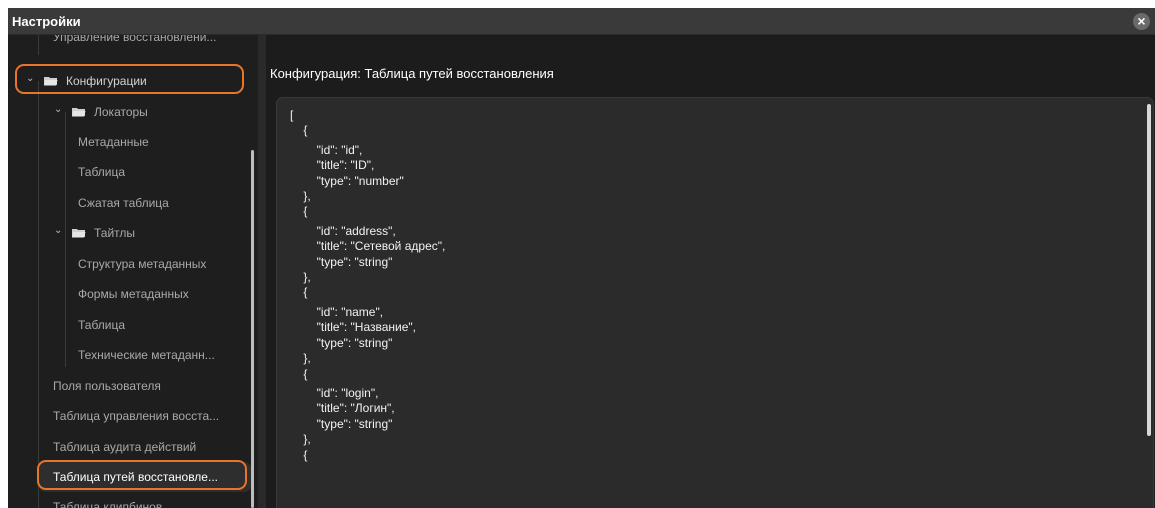 The height and width of the screenshot is (508, 1155). Describe the element at coordinates (292, 115) in the screenshot. I see `code-line: [` at that location.